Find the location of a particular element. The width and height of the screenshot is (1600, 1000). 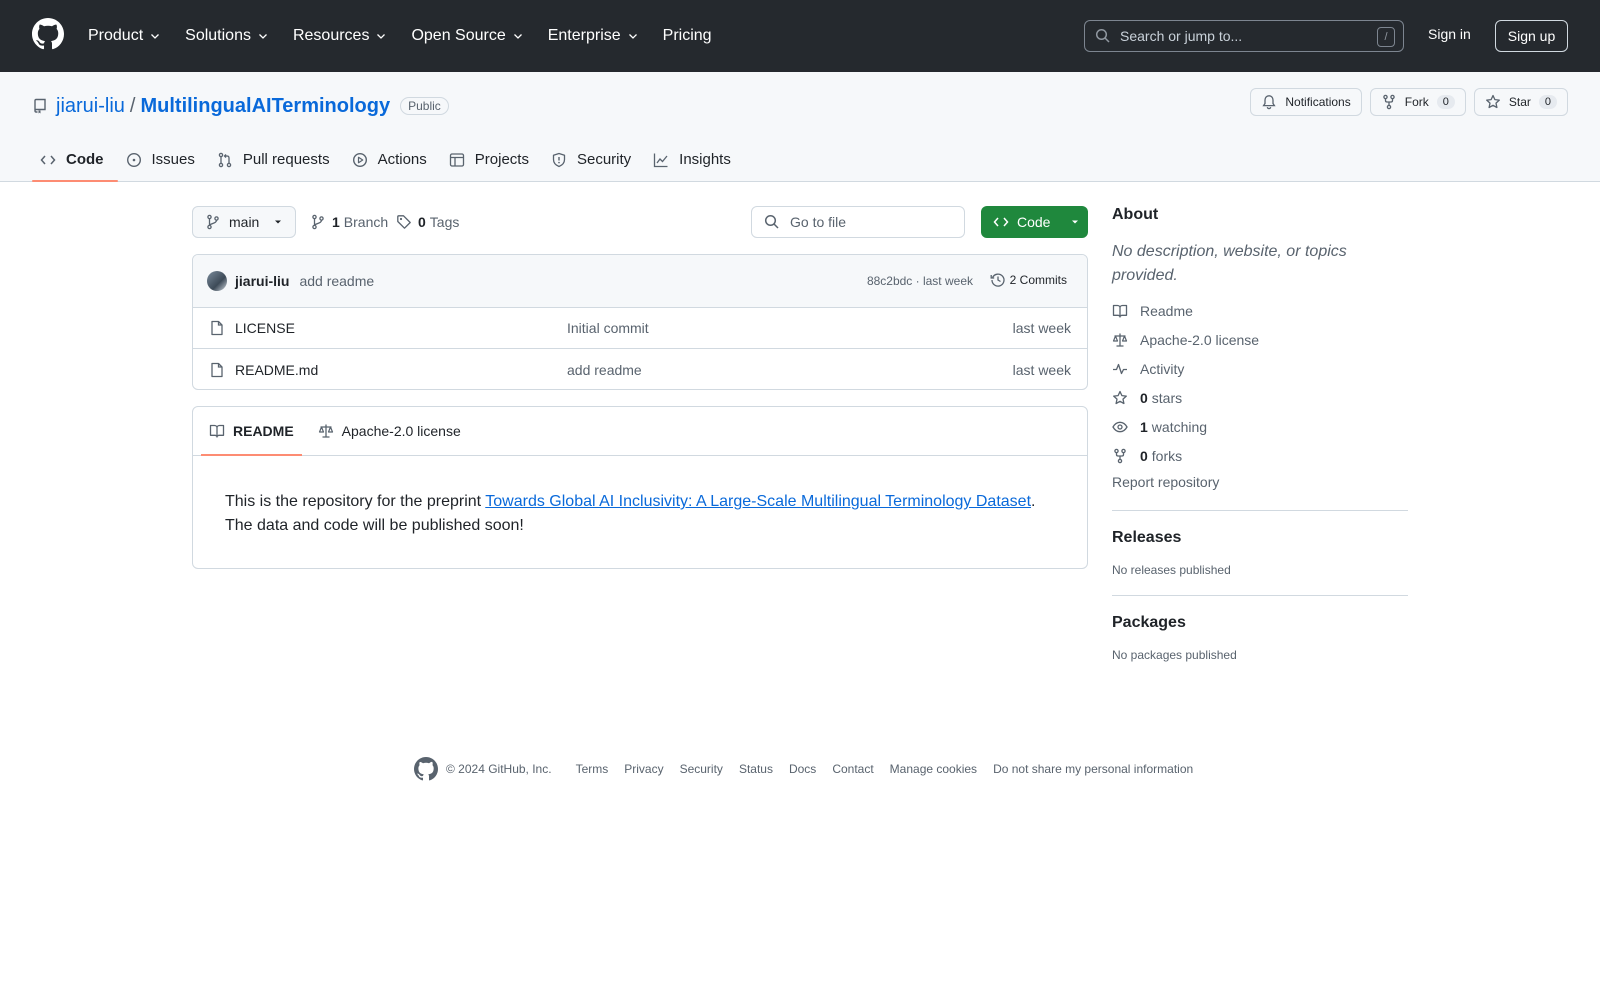

sidebar-item-label: Activity is located at coordinates (1162, 368).